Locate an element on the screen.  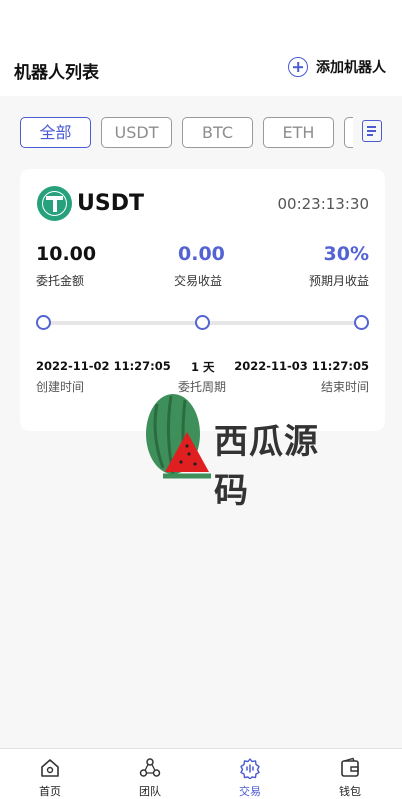
nav-item-trade: 交易 is located at coordinates (250, 774).